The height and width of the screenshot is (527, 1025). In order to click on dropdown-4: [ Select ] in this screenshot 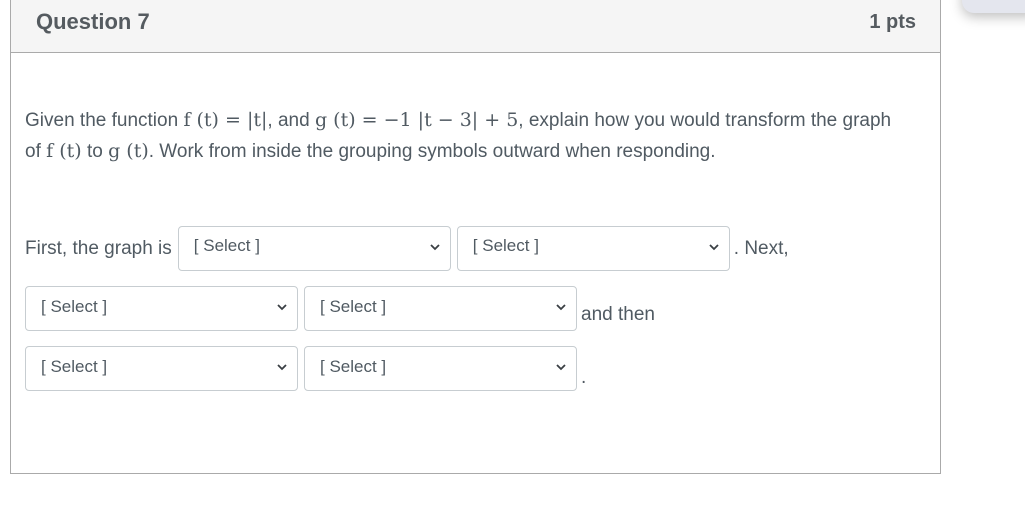, I will do `click(440, 308)`.